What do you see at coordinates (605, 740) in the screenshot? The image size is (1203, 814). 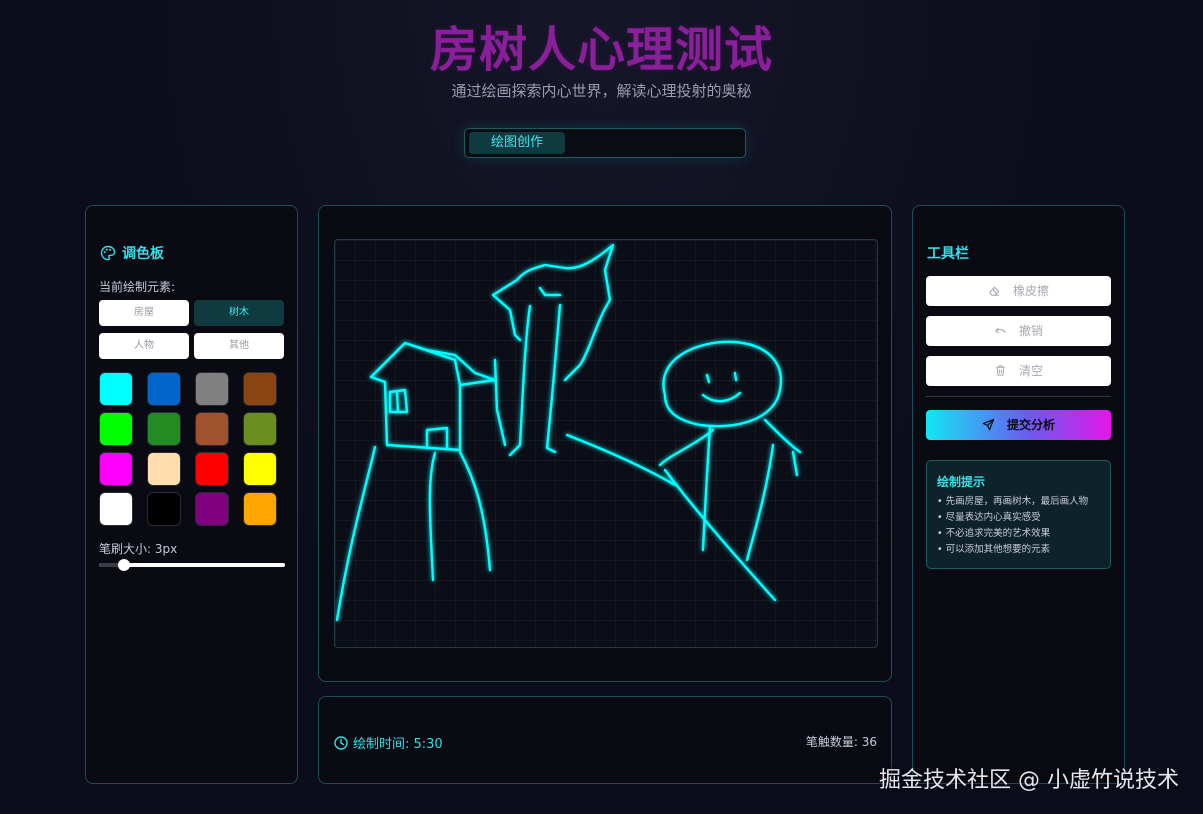 I see `status-panel: 绘制时间: 5:30 笔触数量: 36` at bounding box center [605, 740].